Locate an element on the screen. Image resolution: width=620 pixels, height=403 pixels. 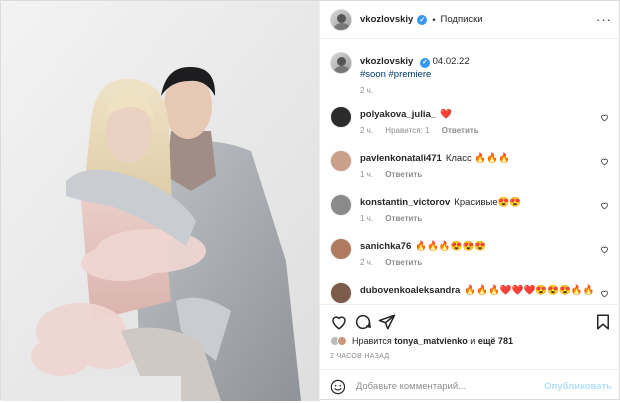
comment-line: dubovenkoaleksandra 🔥🔥🔥❤️❤️❤️😍😍😍🔥🔥 is located at coordinates (477, 290).